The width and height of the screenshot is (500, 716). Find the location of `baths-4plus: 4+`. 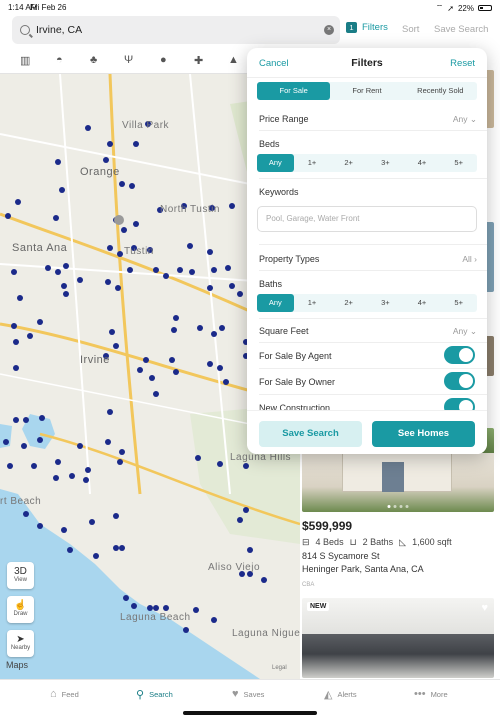

baths-4plus: 4+ is located at coordinates (422, 303).